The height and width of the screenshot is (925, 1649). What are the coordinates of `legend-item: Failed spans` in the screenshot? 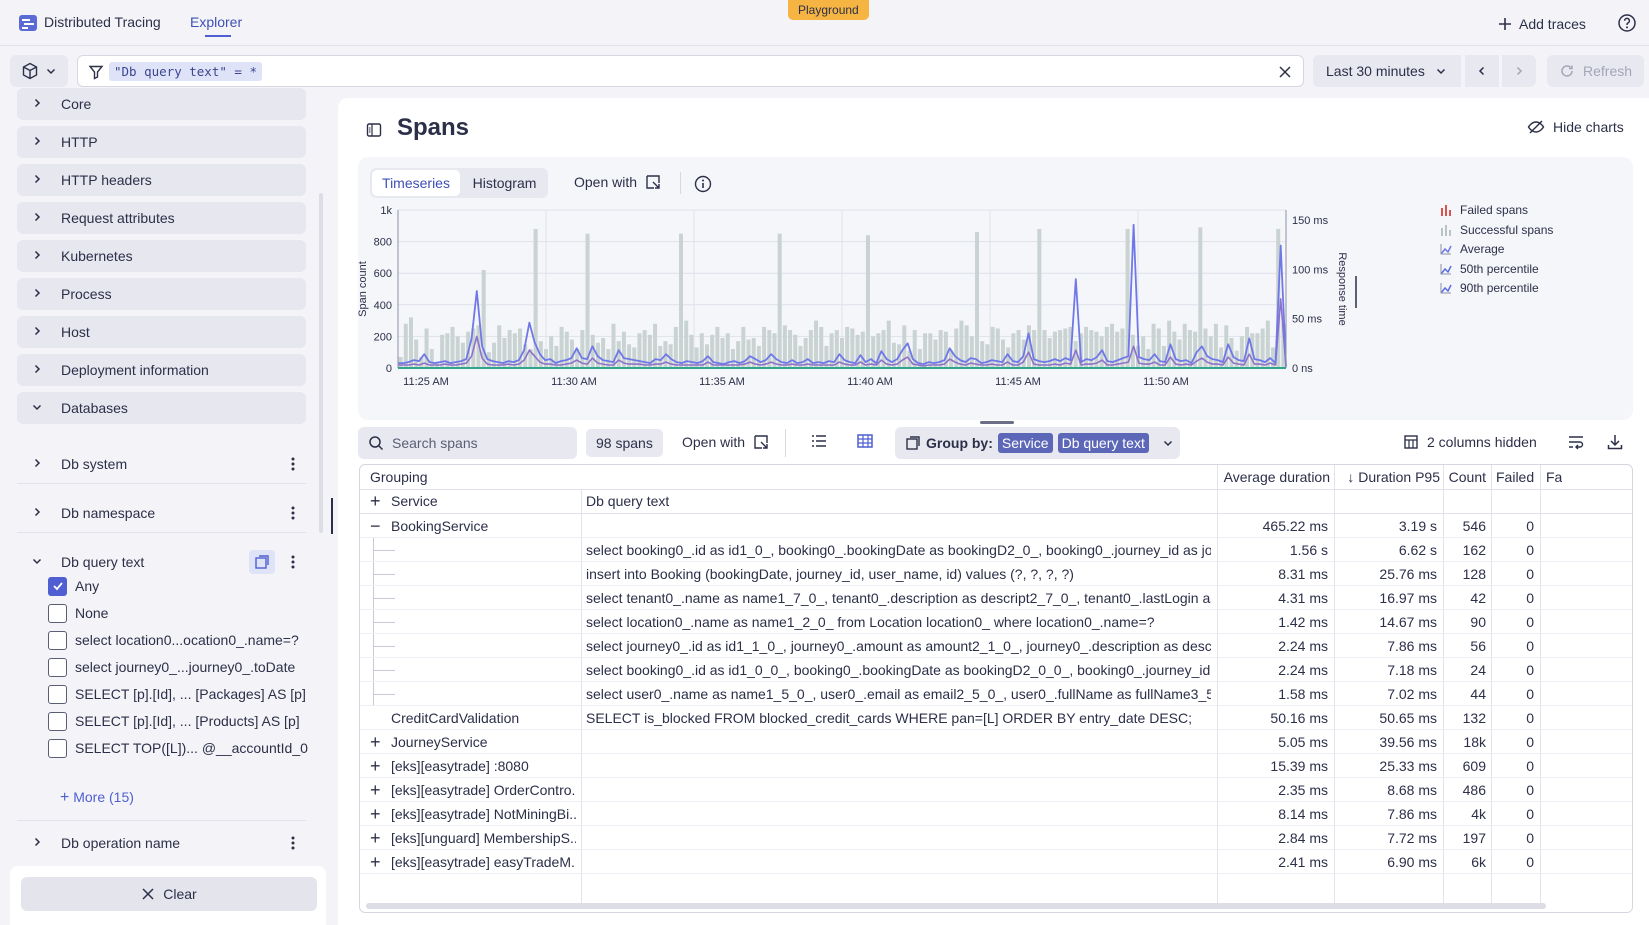 It's located at (1484, 210).